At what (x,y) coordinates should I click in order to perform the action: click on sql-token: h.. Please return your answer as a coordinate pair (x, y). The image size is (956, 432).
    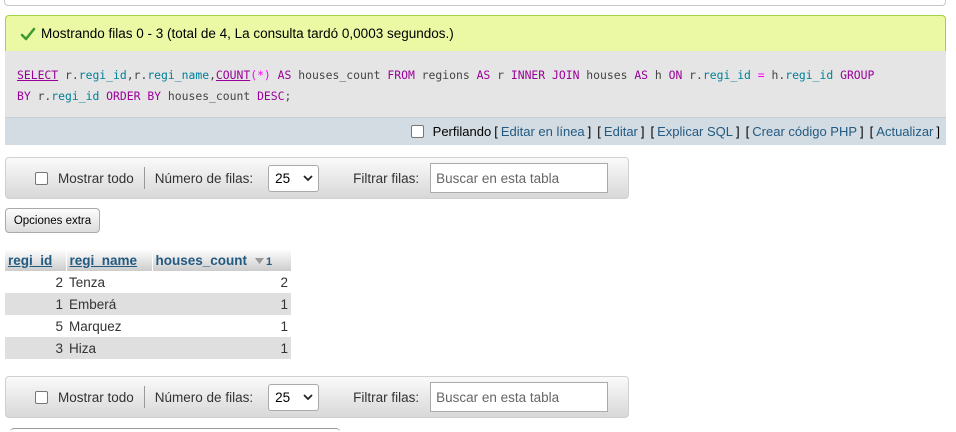
    Looking at the image, I should click on (778, 75).